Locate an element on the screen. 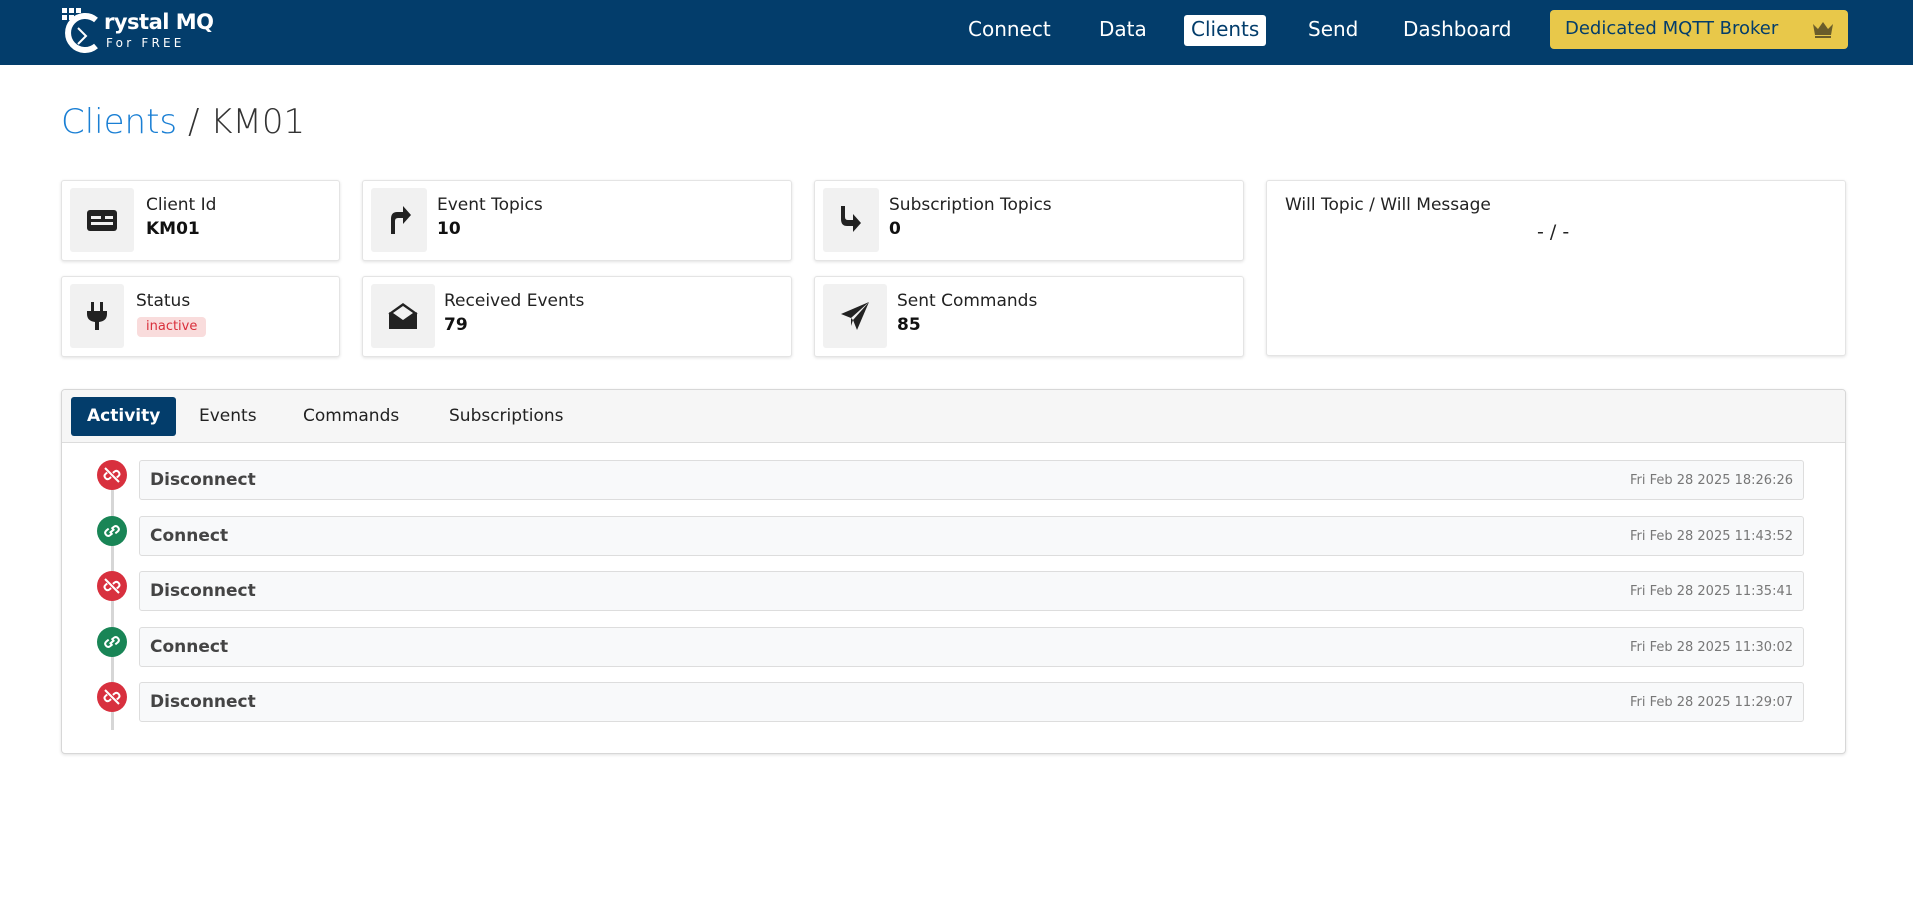 This screenshot has width=1913, height=905. timeline-event-time: Fri Feb 28 2025 18:26:26 is located at coordinates (1711, 480).